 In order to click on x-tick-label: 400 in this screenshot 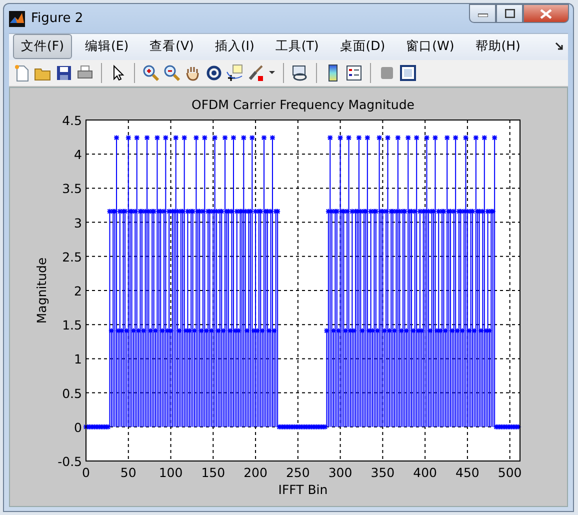, I will do `click(425, 472)`.